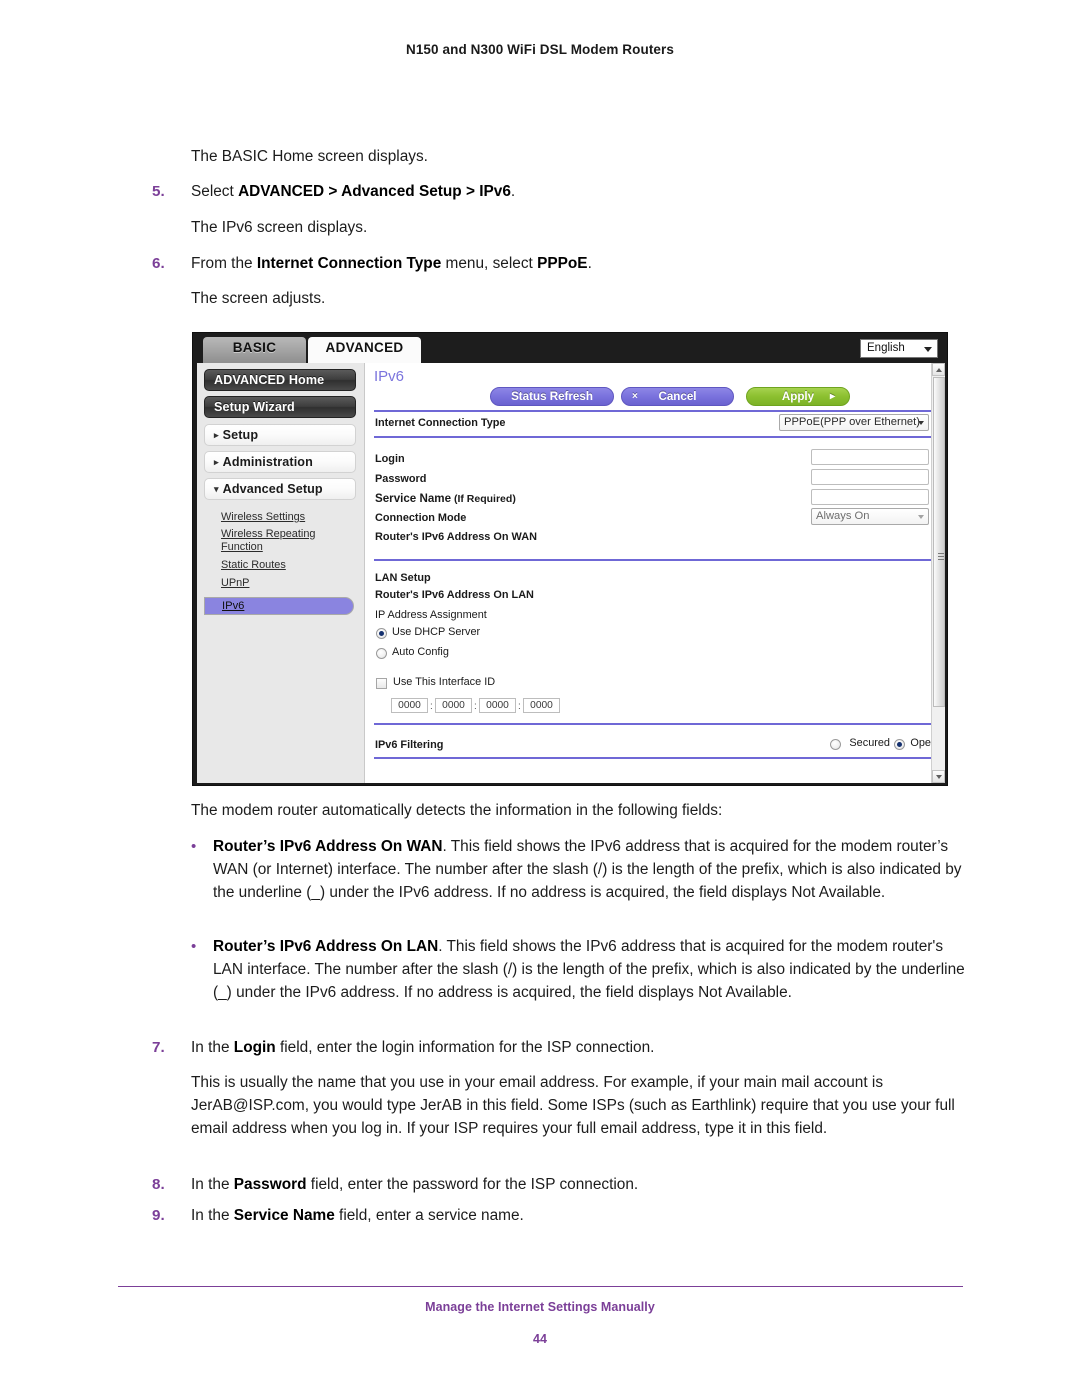 The width and height of the screenshot is (1080, 1397). Describe the element at coordinates (279, 606) in the screenshot. I see `sidebar-link-ipv6-selected: IPv6` at that location.